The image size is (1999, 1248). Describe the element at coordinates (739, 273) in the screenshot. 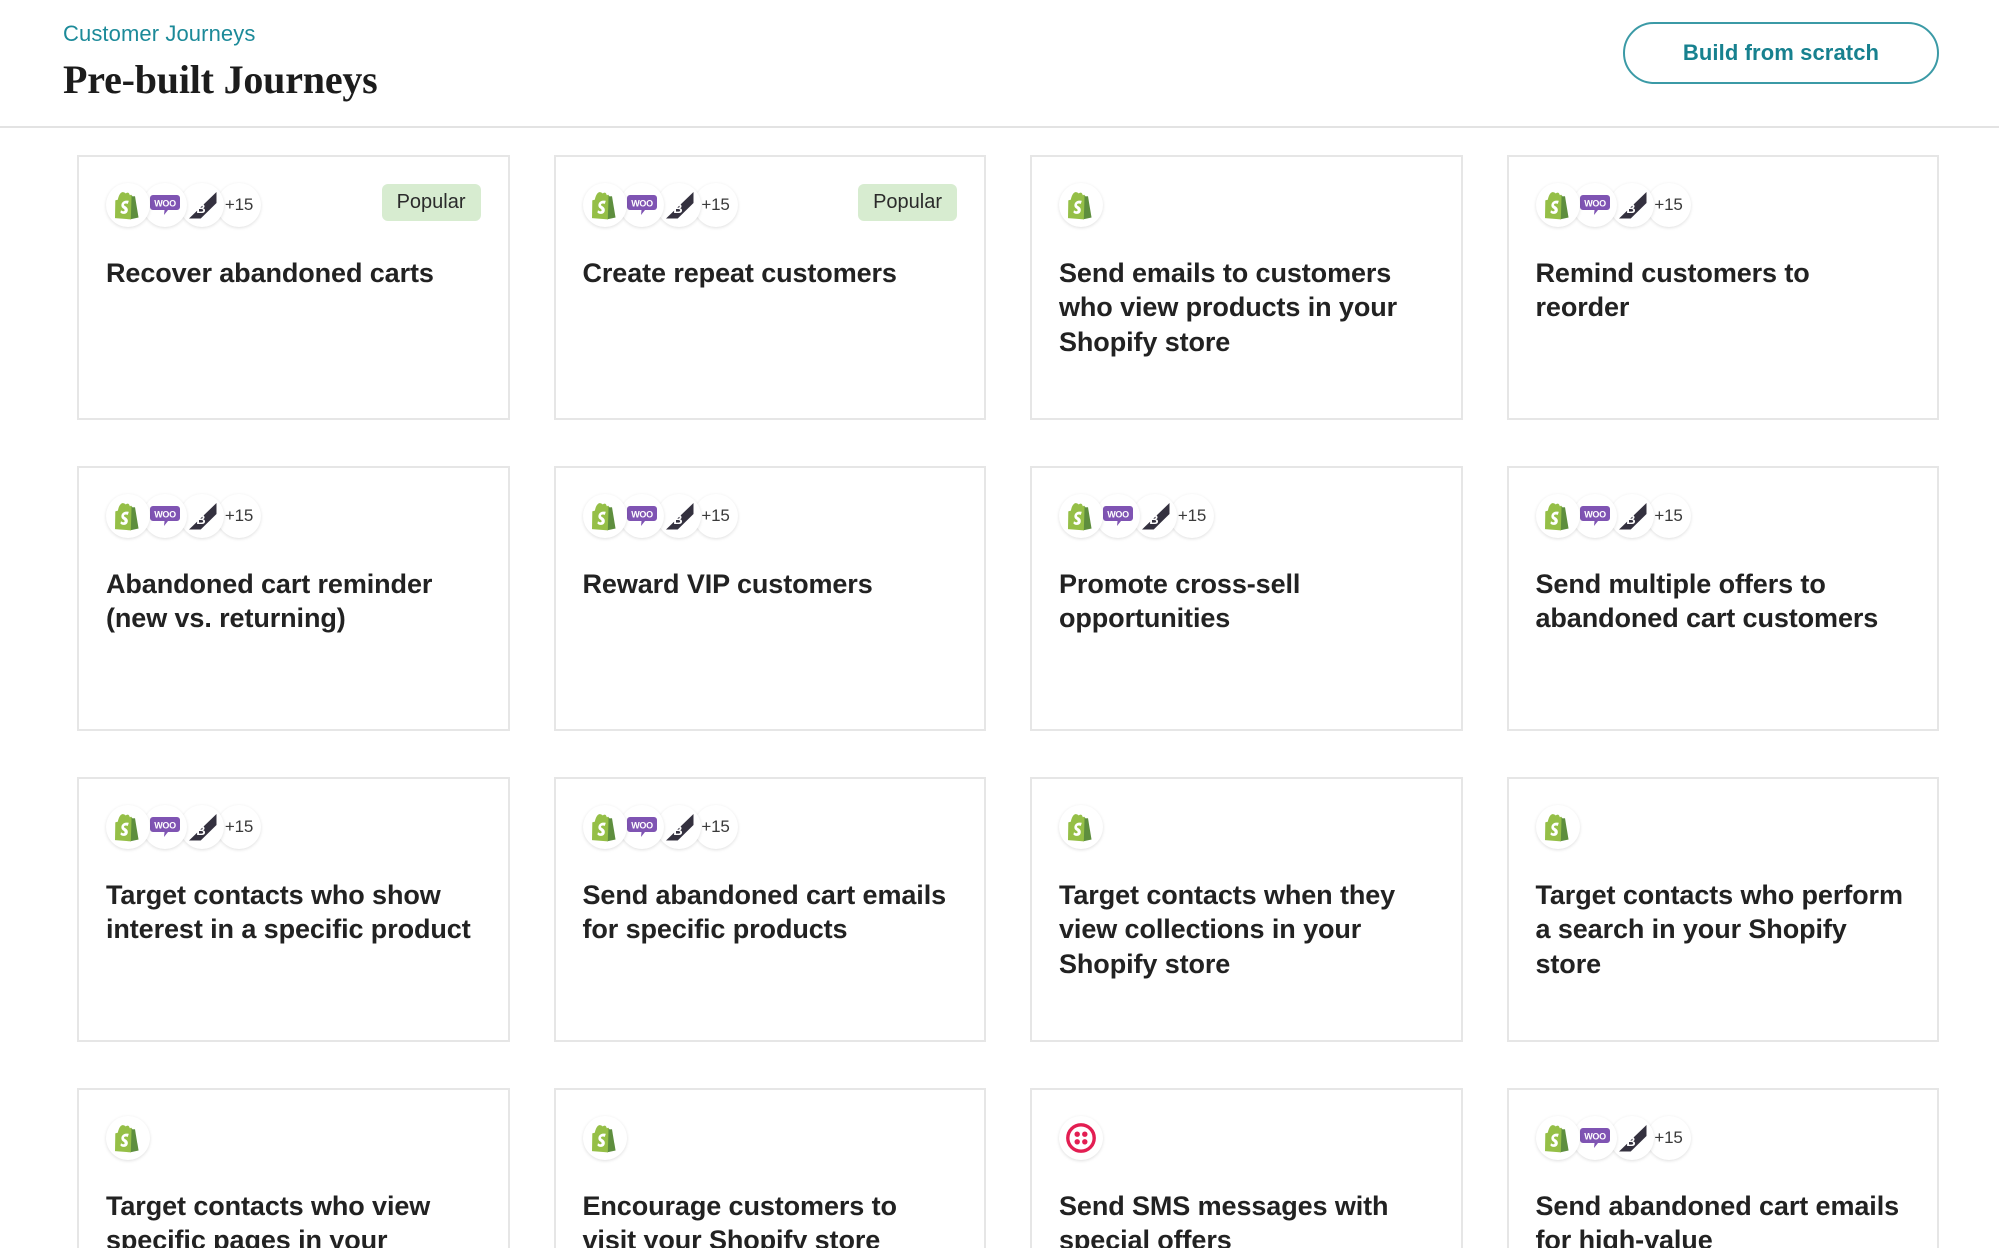

I see `journey-card-title: Create repeat customers` at that location.